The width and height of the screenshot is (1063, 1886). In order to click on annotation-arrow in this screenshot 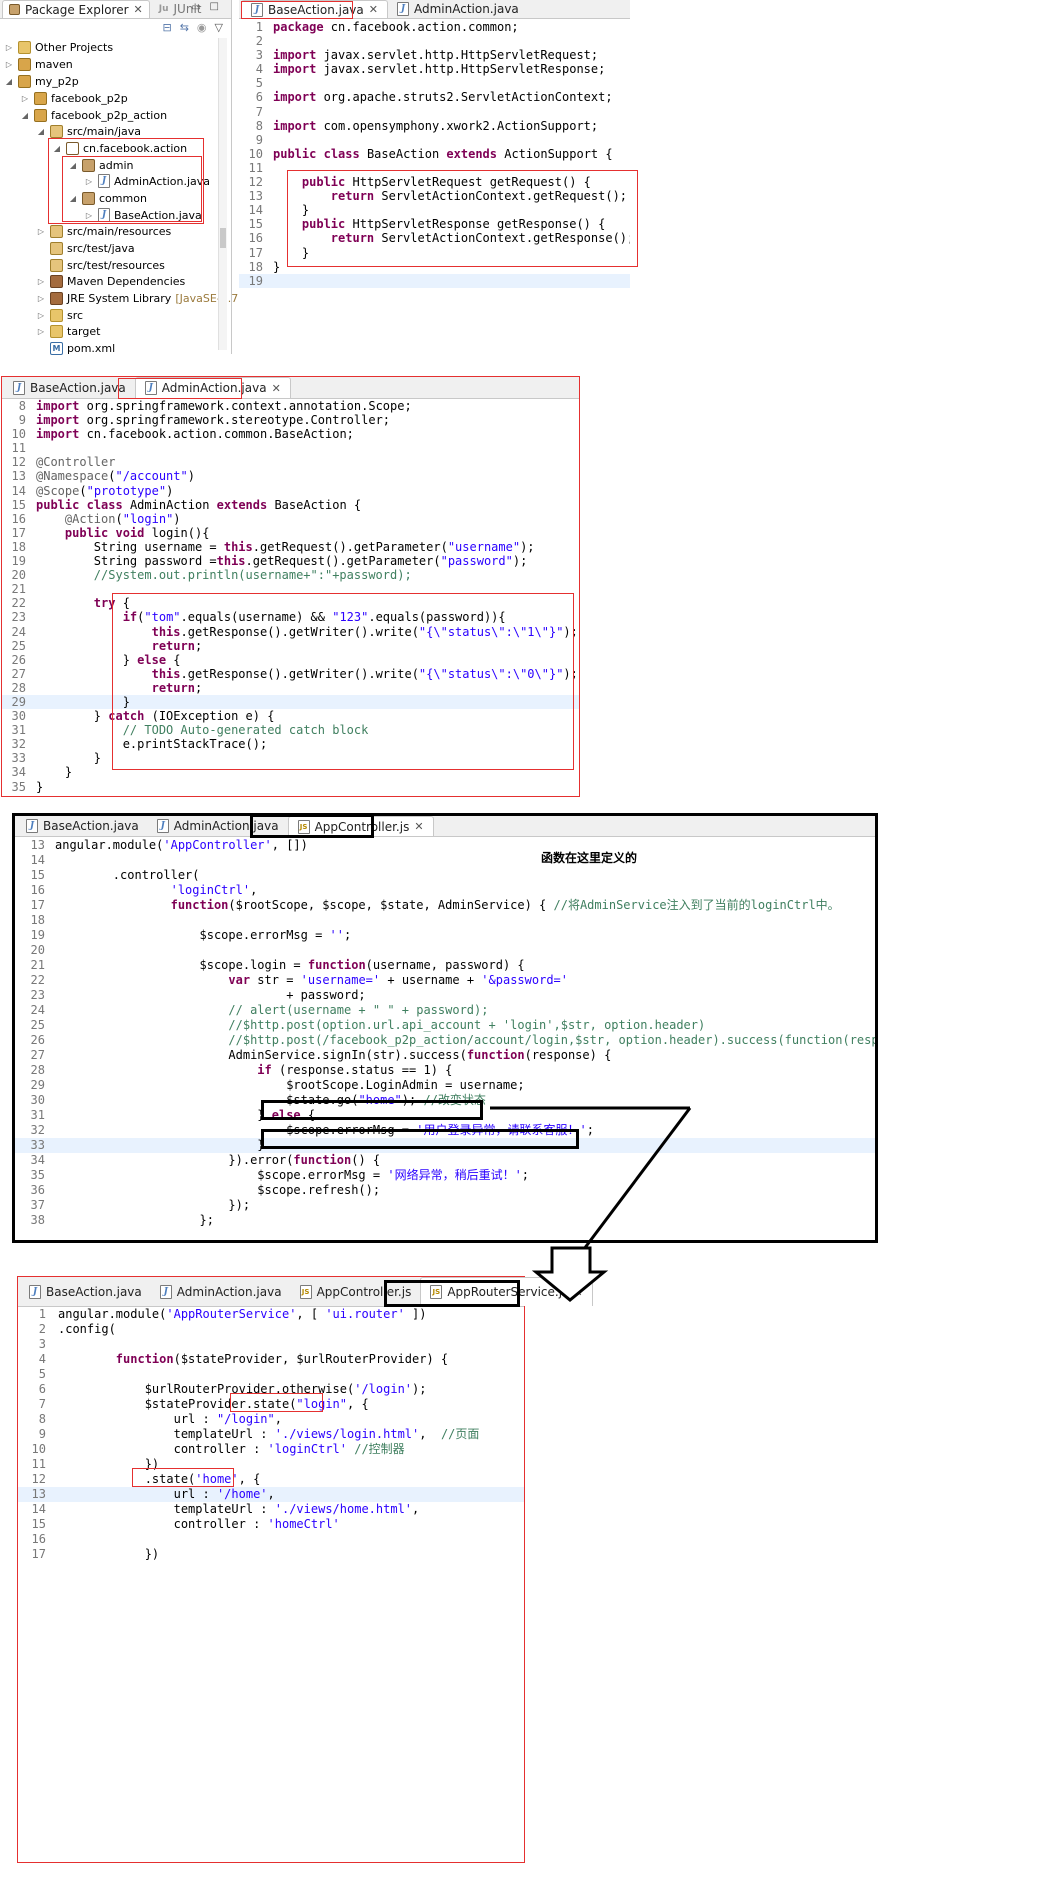, I will do `click(591, 1204)`.